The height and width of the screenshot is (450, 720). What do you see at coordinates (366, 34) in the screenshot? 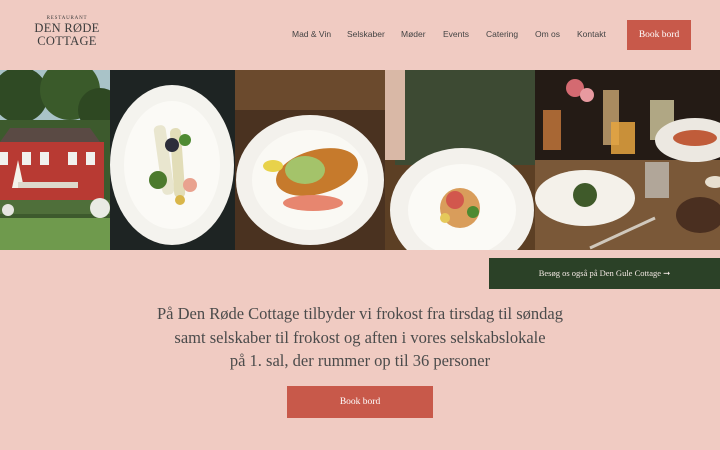
I see `nav-item-selskaber: Selskaber` at bounding box center [366, 34].